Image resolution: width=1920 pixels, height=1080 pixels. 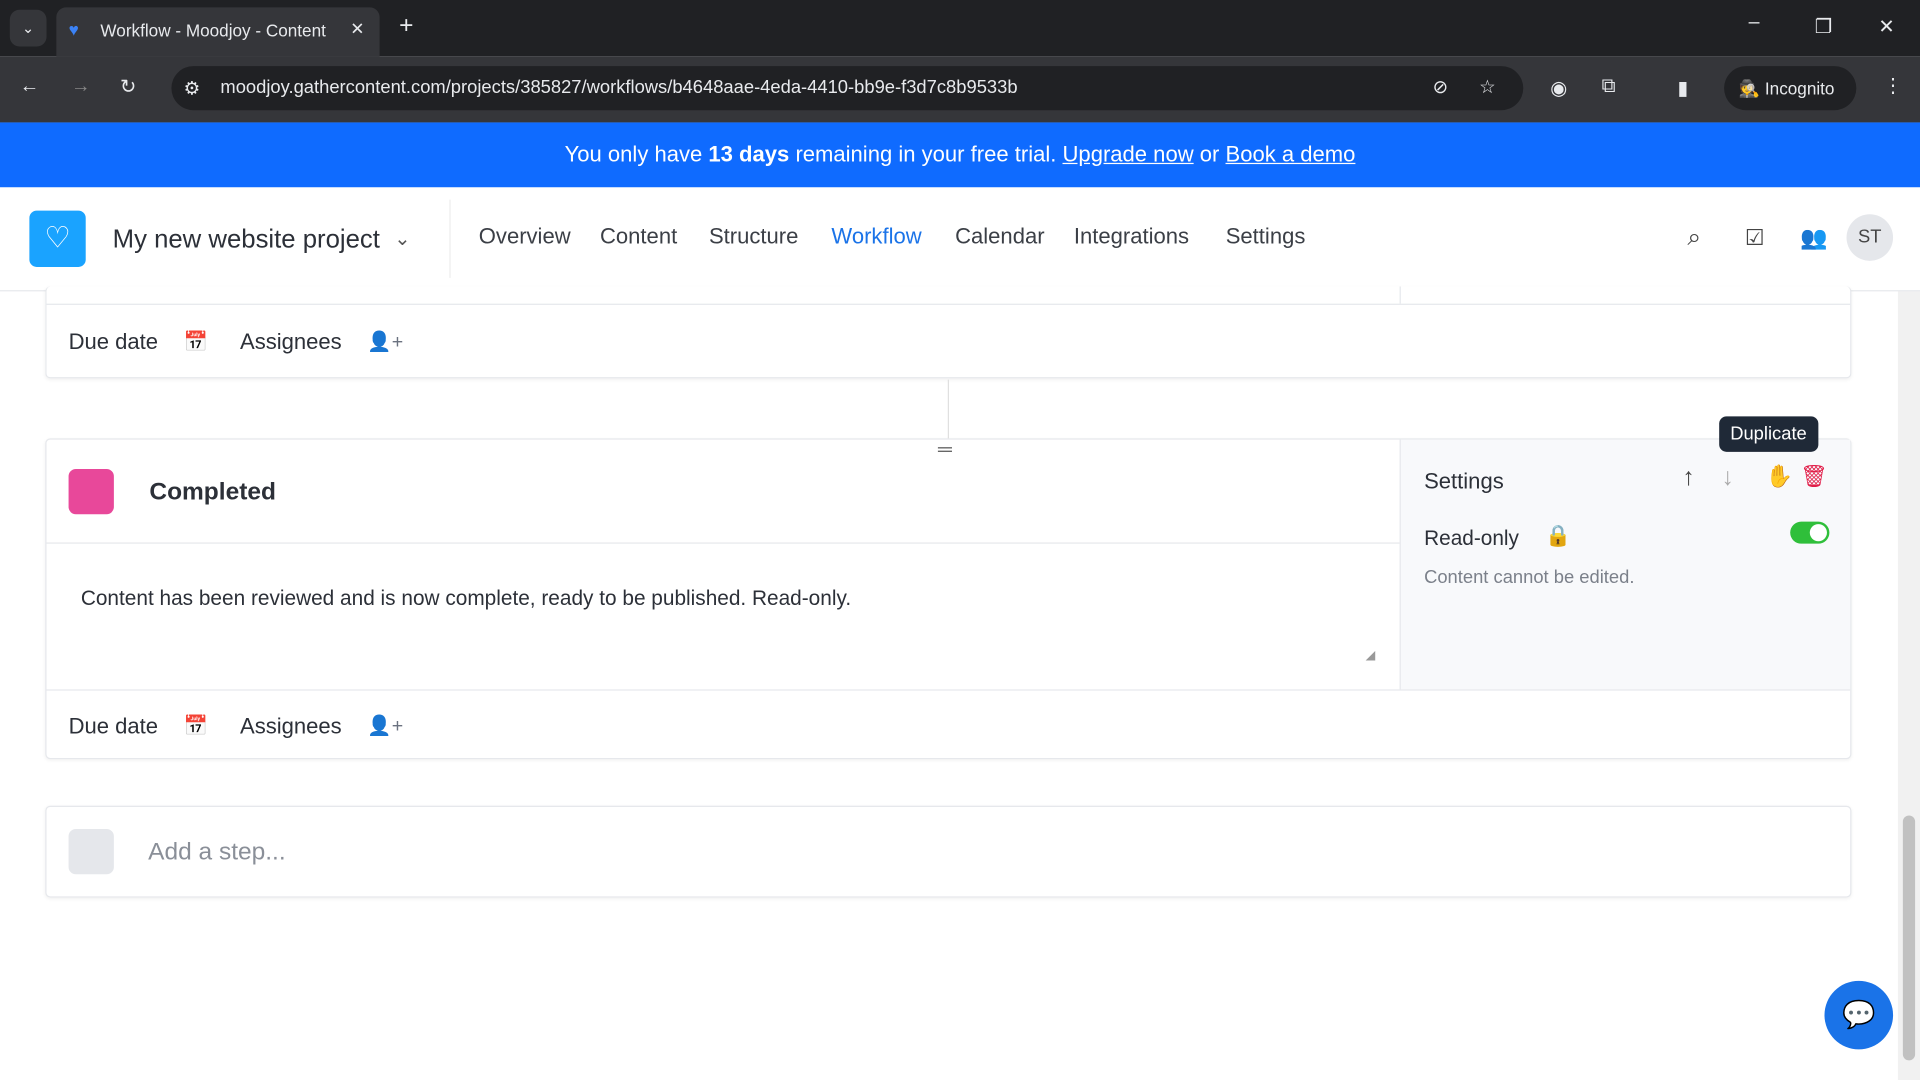 I want to click on readonly-label: Read-only, so click(x=1471, y=538).